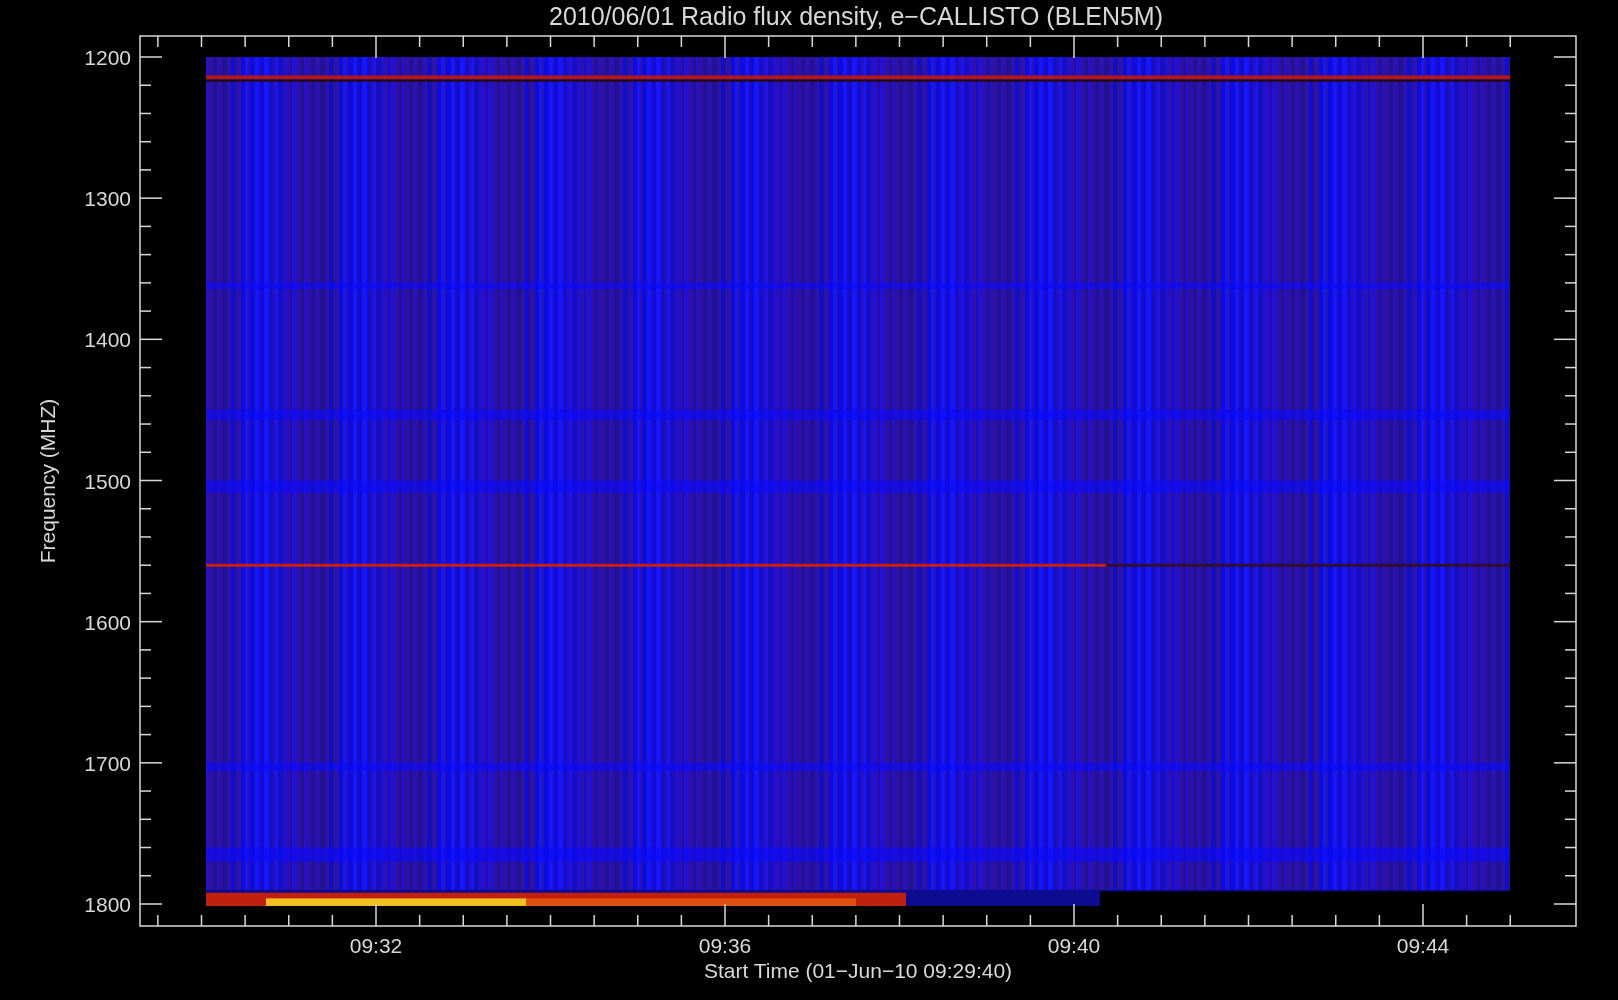  I want to click on y-axis-title: Frequency (MHZ), so click(47, 481).